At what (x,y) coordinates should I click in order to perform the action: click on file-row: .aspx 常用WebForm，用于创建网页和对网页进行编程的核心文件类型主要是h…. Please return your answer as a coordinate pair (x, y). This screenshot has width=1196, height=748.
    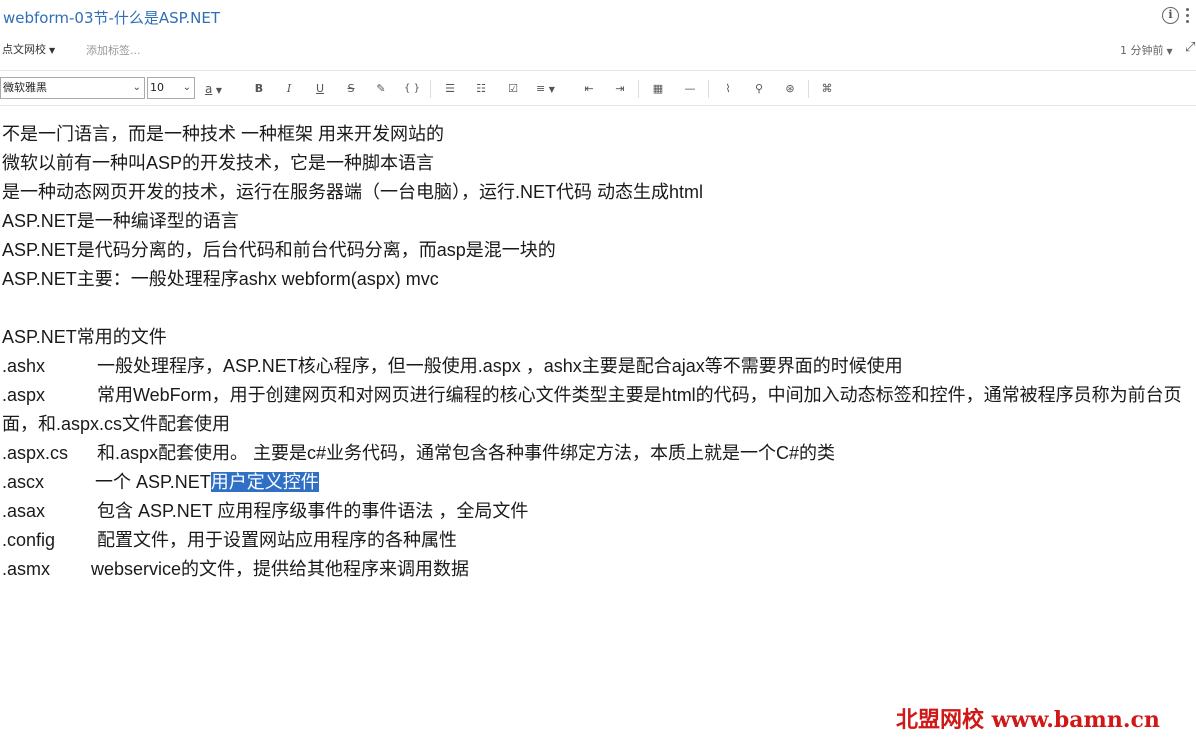
    Looking at the image, I should click on (599, 410).